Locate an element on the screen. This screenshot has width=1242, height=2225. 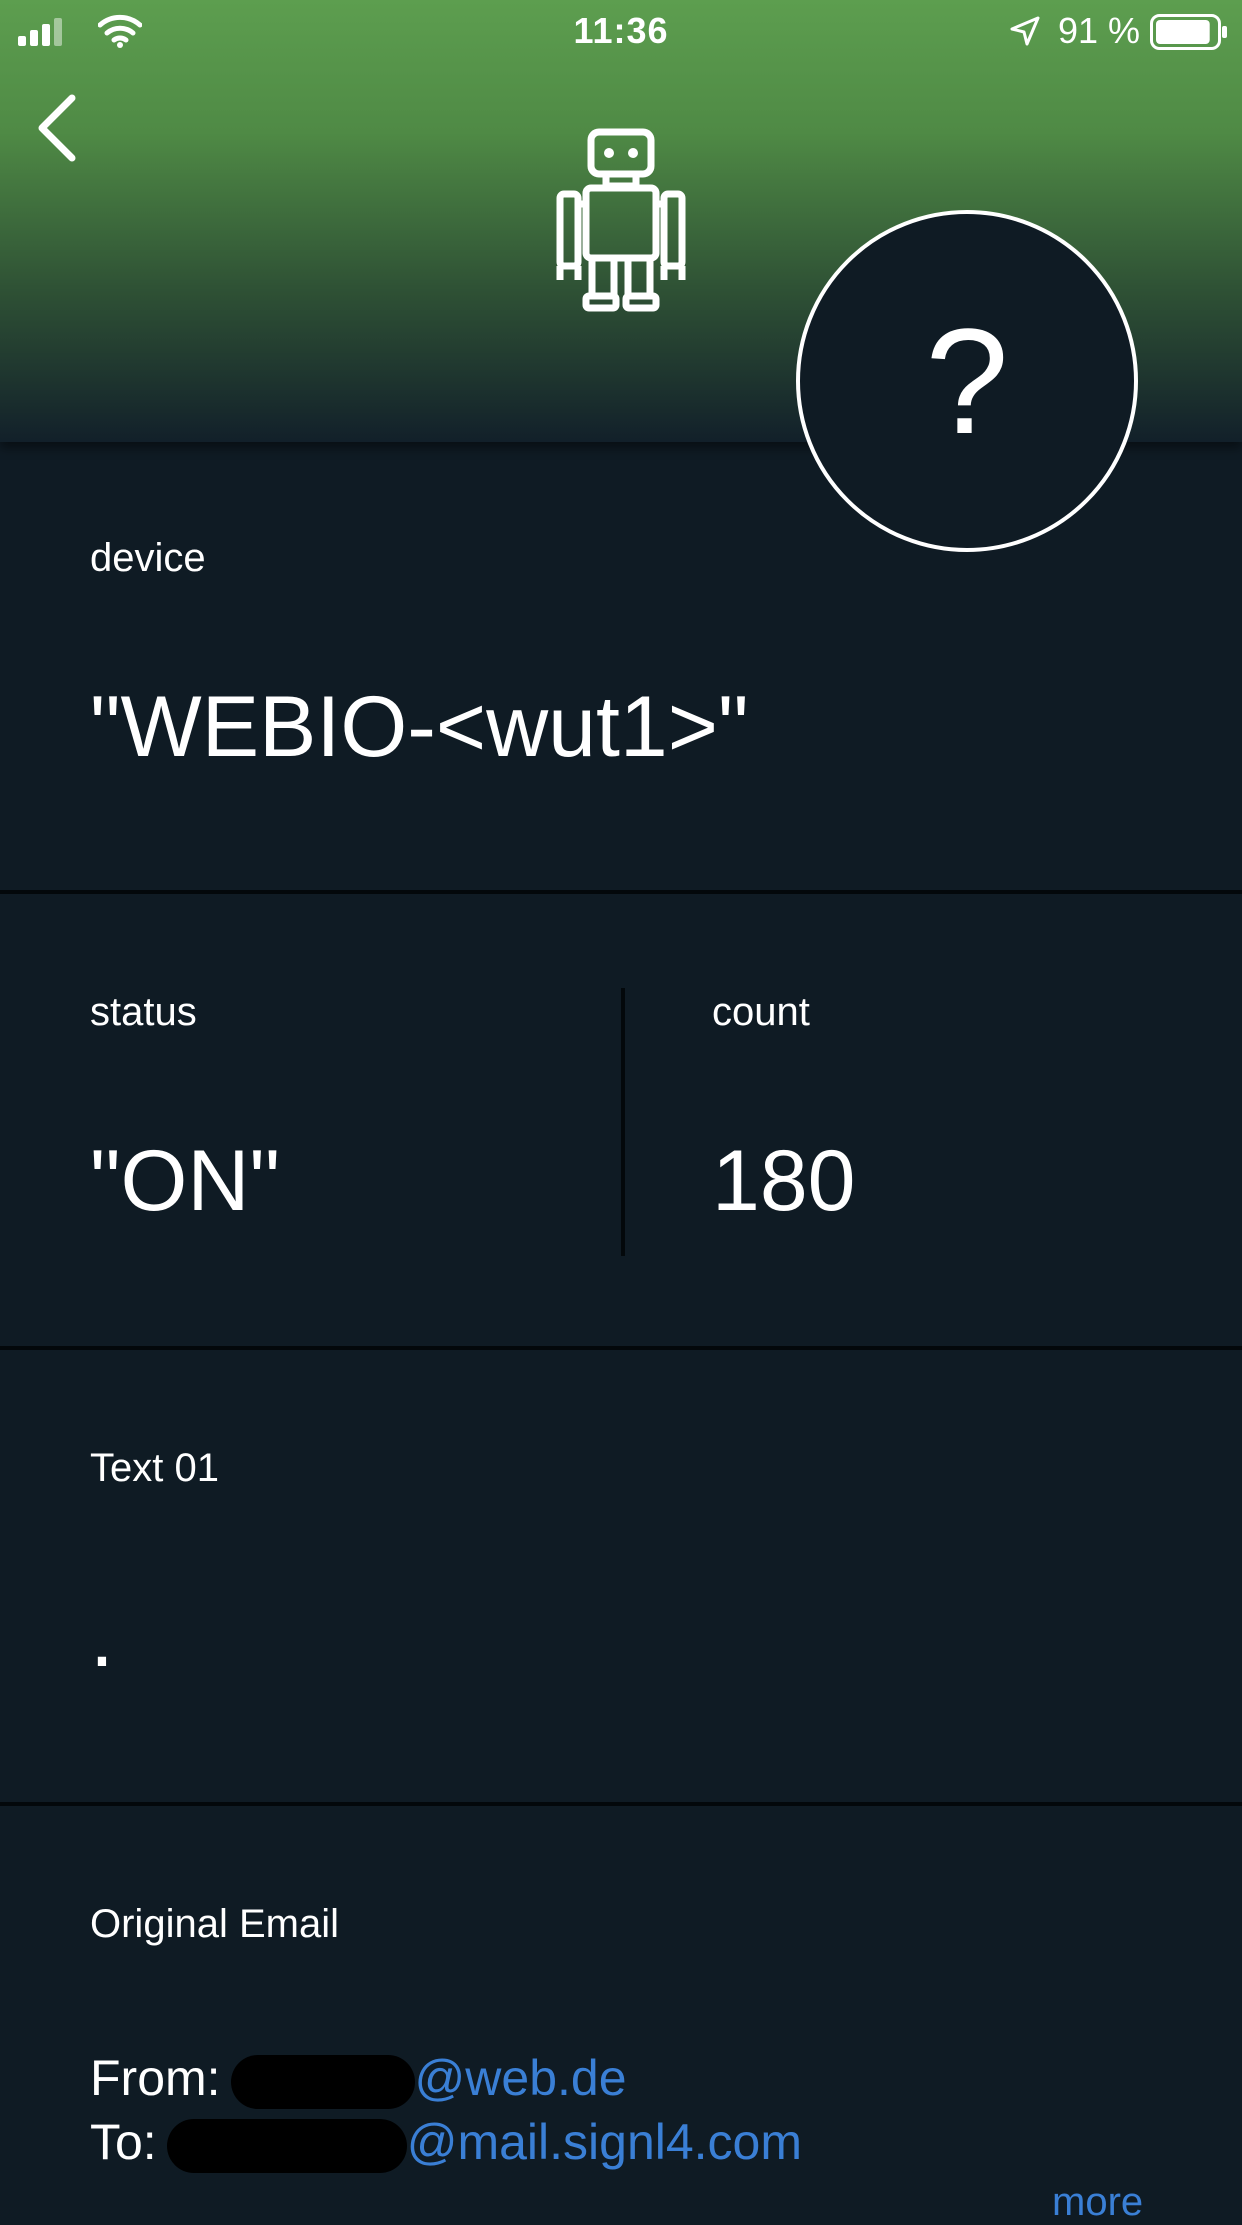
column-divider is located at coordinates (623, 1122).